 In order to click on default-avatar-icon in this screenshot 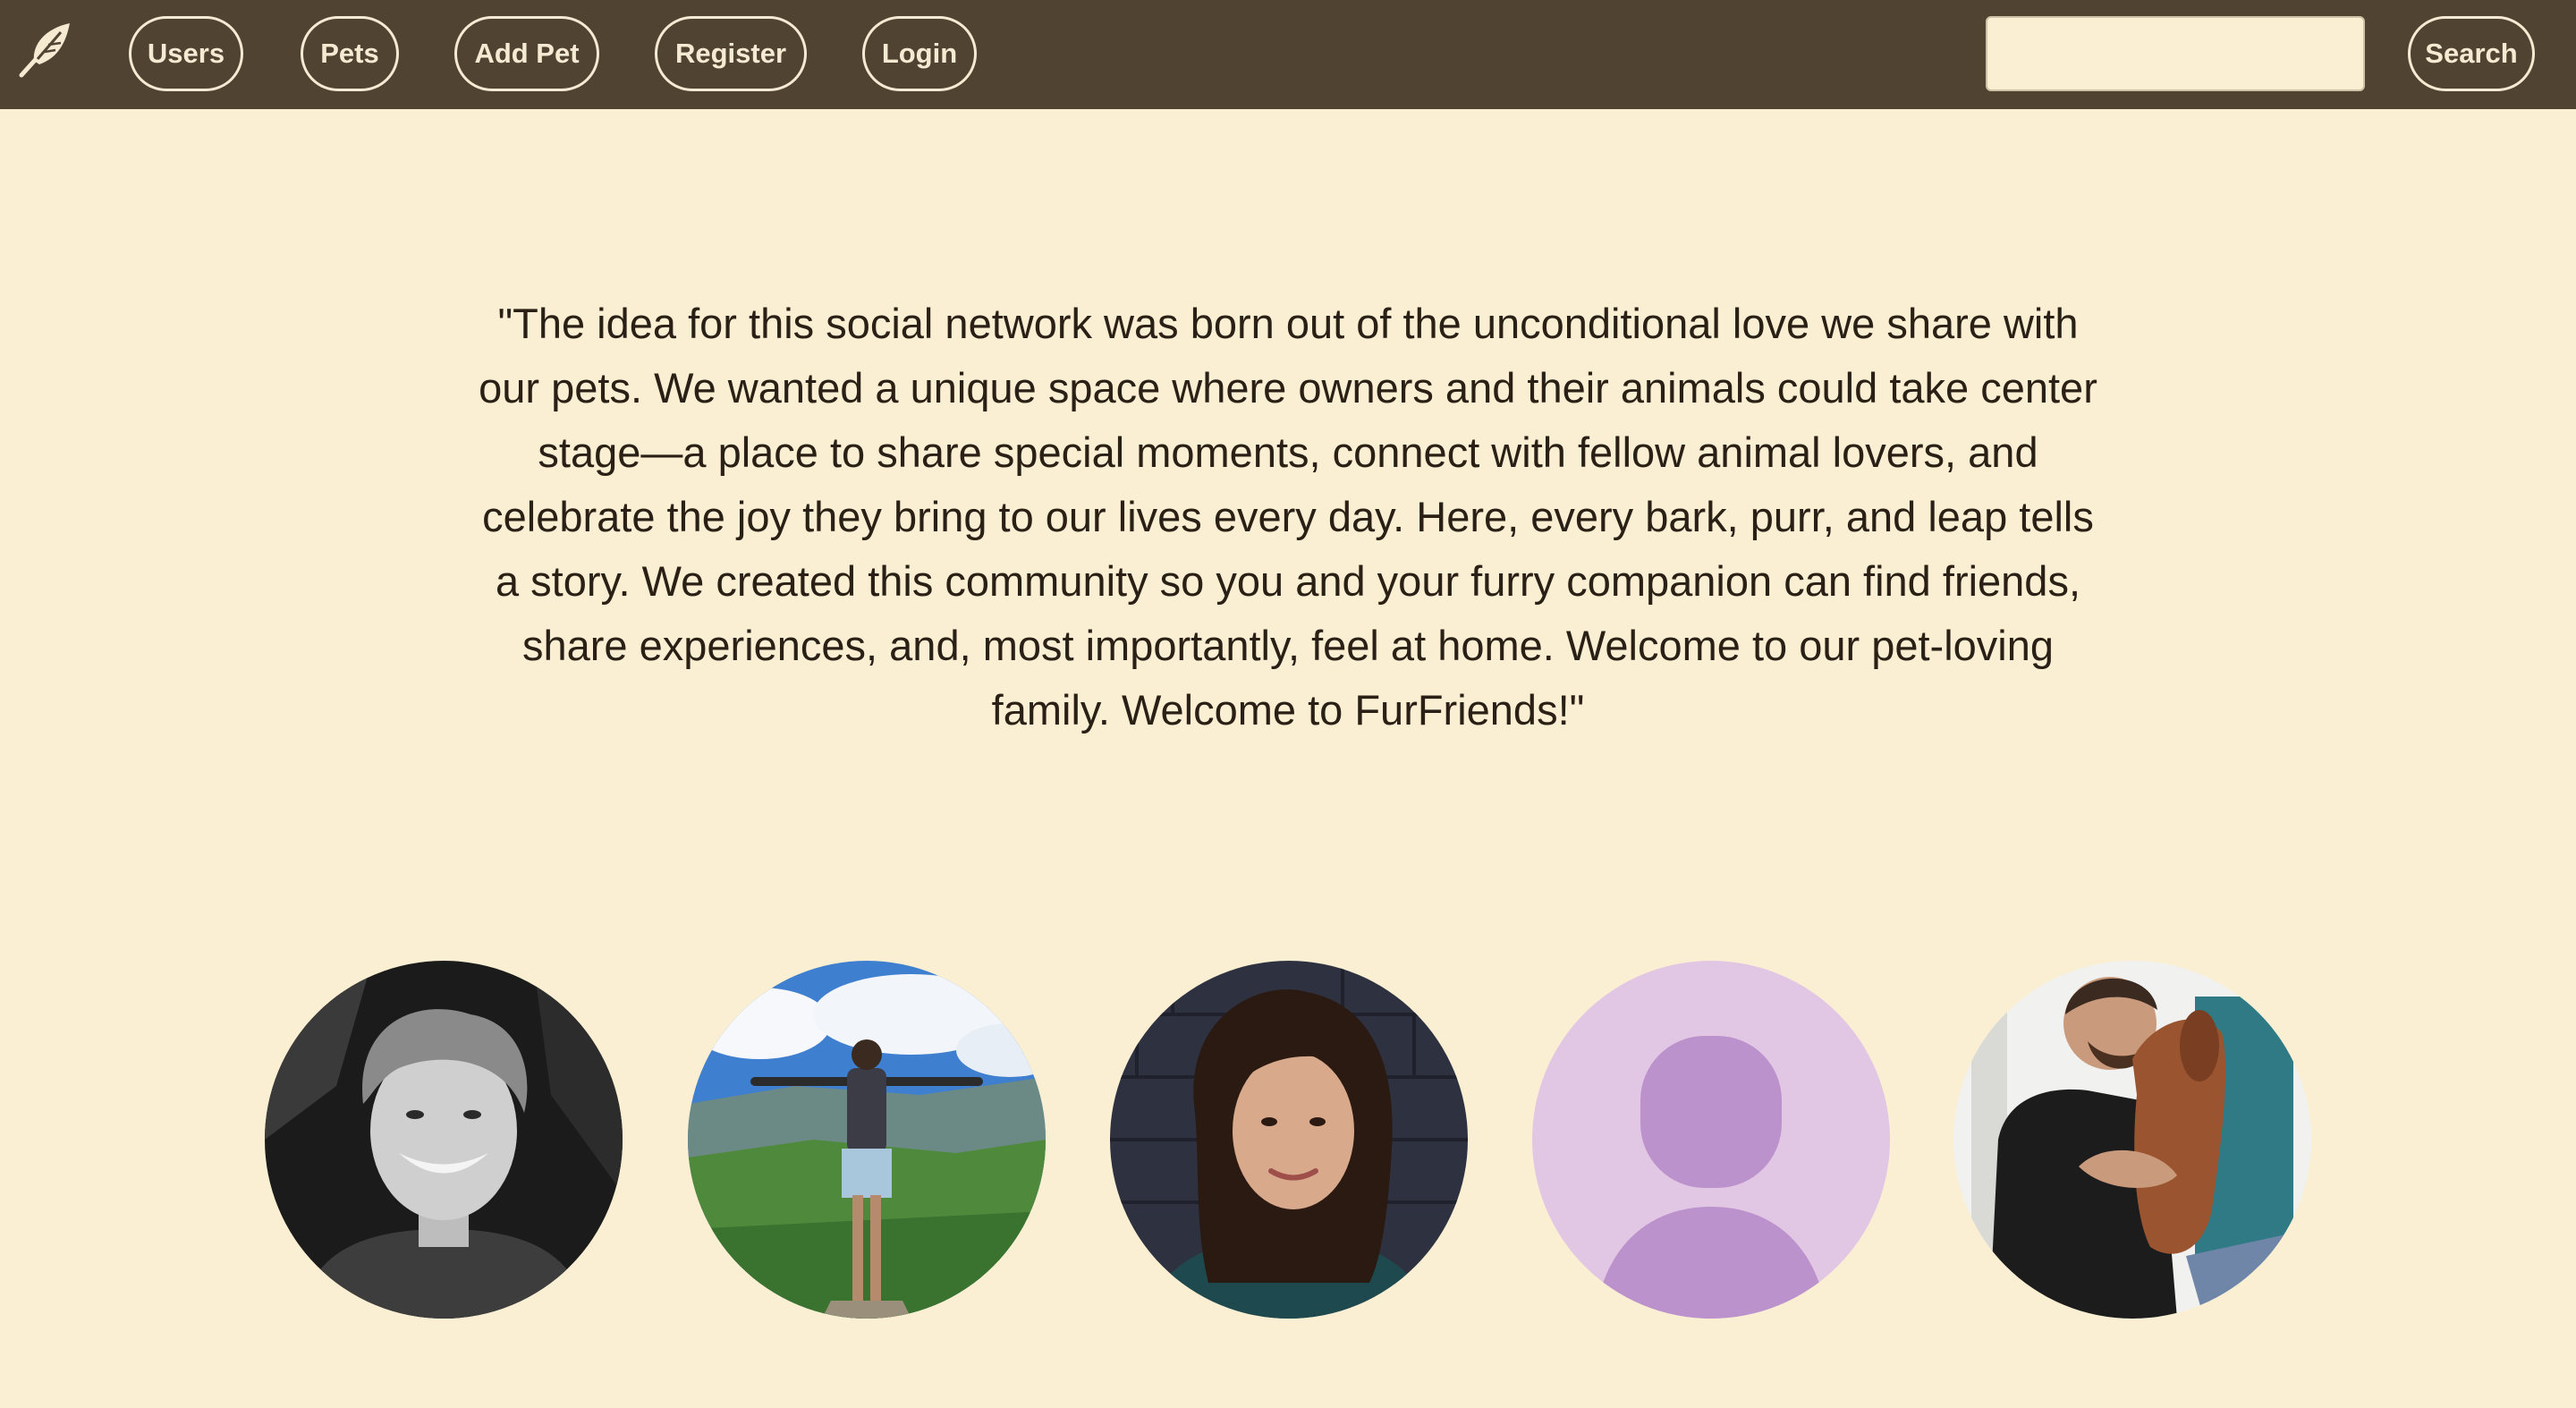, I will do `click(1711, 1140)`.